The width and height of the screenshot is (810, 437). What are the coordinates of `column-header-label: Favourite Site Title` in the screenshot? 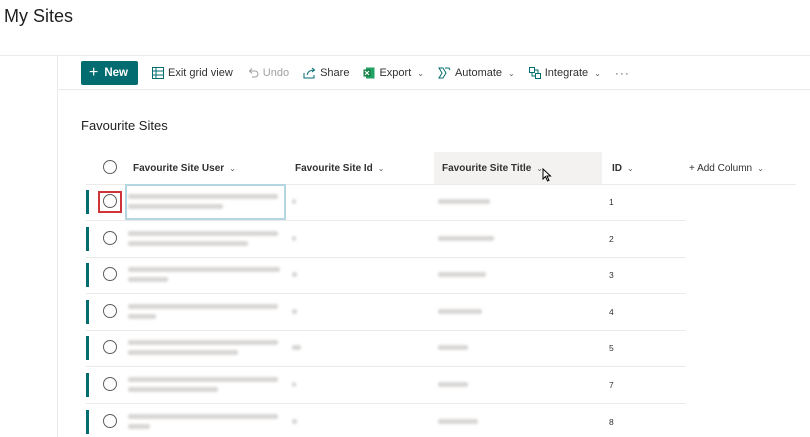 It's located at (487, 168).